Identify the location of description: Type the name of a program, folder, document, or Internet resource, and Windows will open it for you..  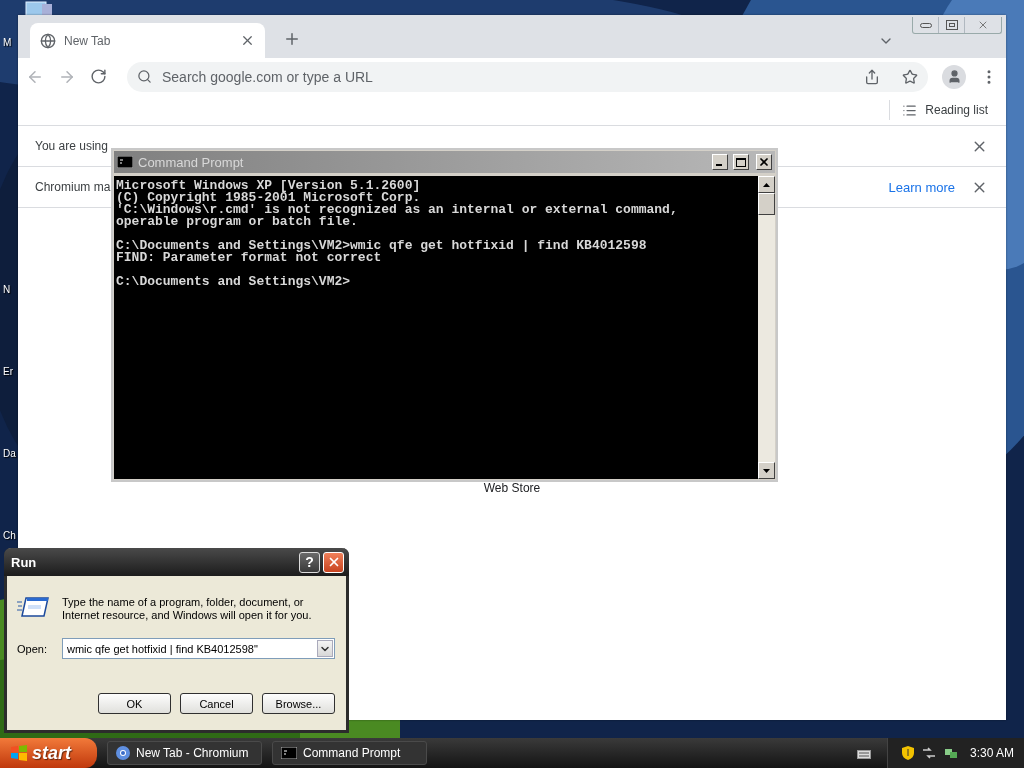
(187, 609).